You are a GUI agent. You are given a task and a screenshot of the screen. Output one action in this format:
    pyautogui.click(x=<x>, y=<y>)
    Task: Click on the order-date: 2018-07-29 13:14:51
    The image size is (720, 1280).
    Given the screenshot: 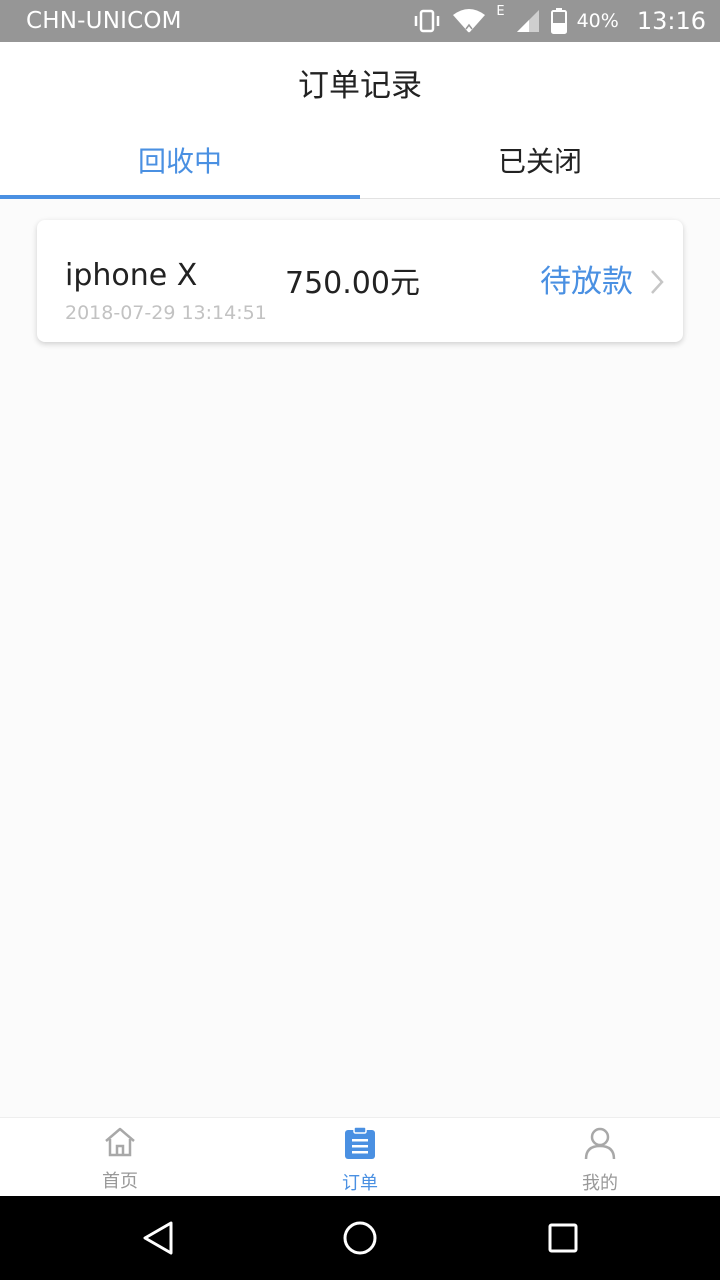 What is the action you would take?
    pyautogui.click(x=166, y=313)
    